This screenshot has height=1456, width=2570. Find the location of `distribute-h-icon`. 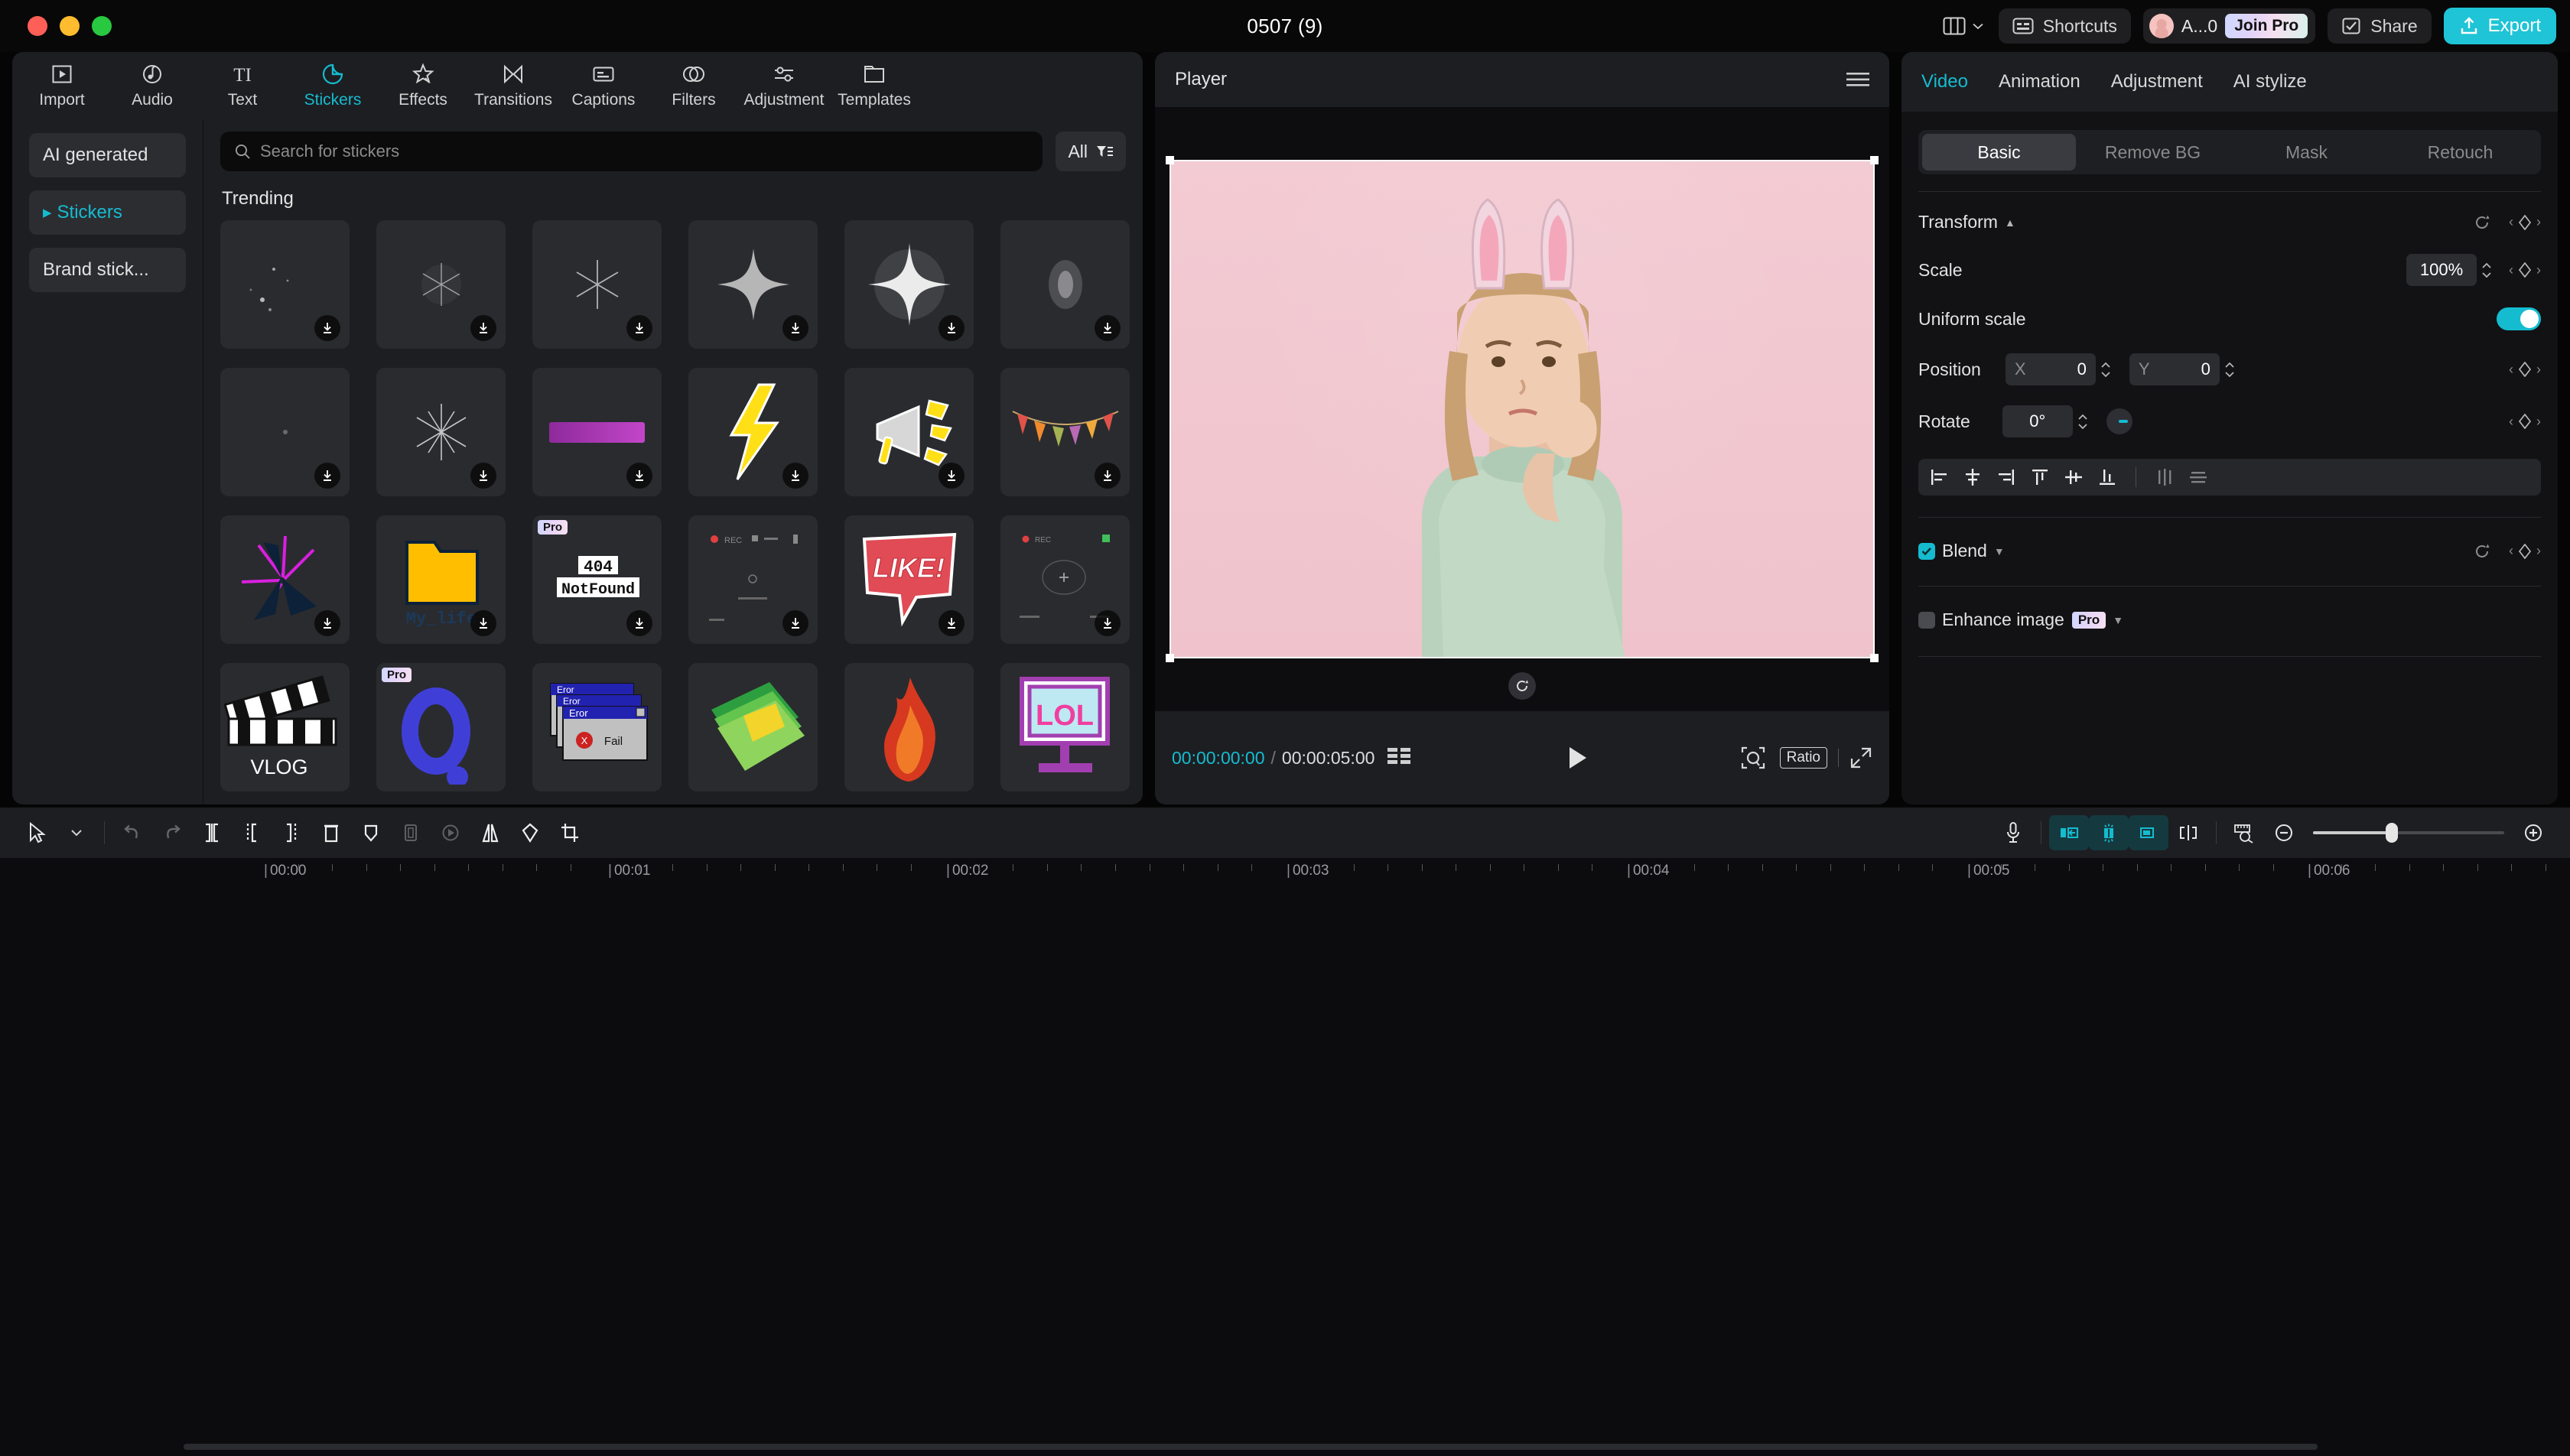

distribute-h-icon is located at coordinates (2165, 477).